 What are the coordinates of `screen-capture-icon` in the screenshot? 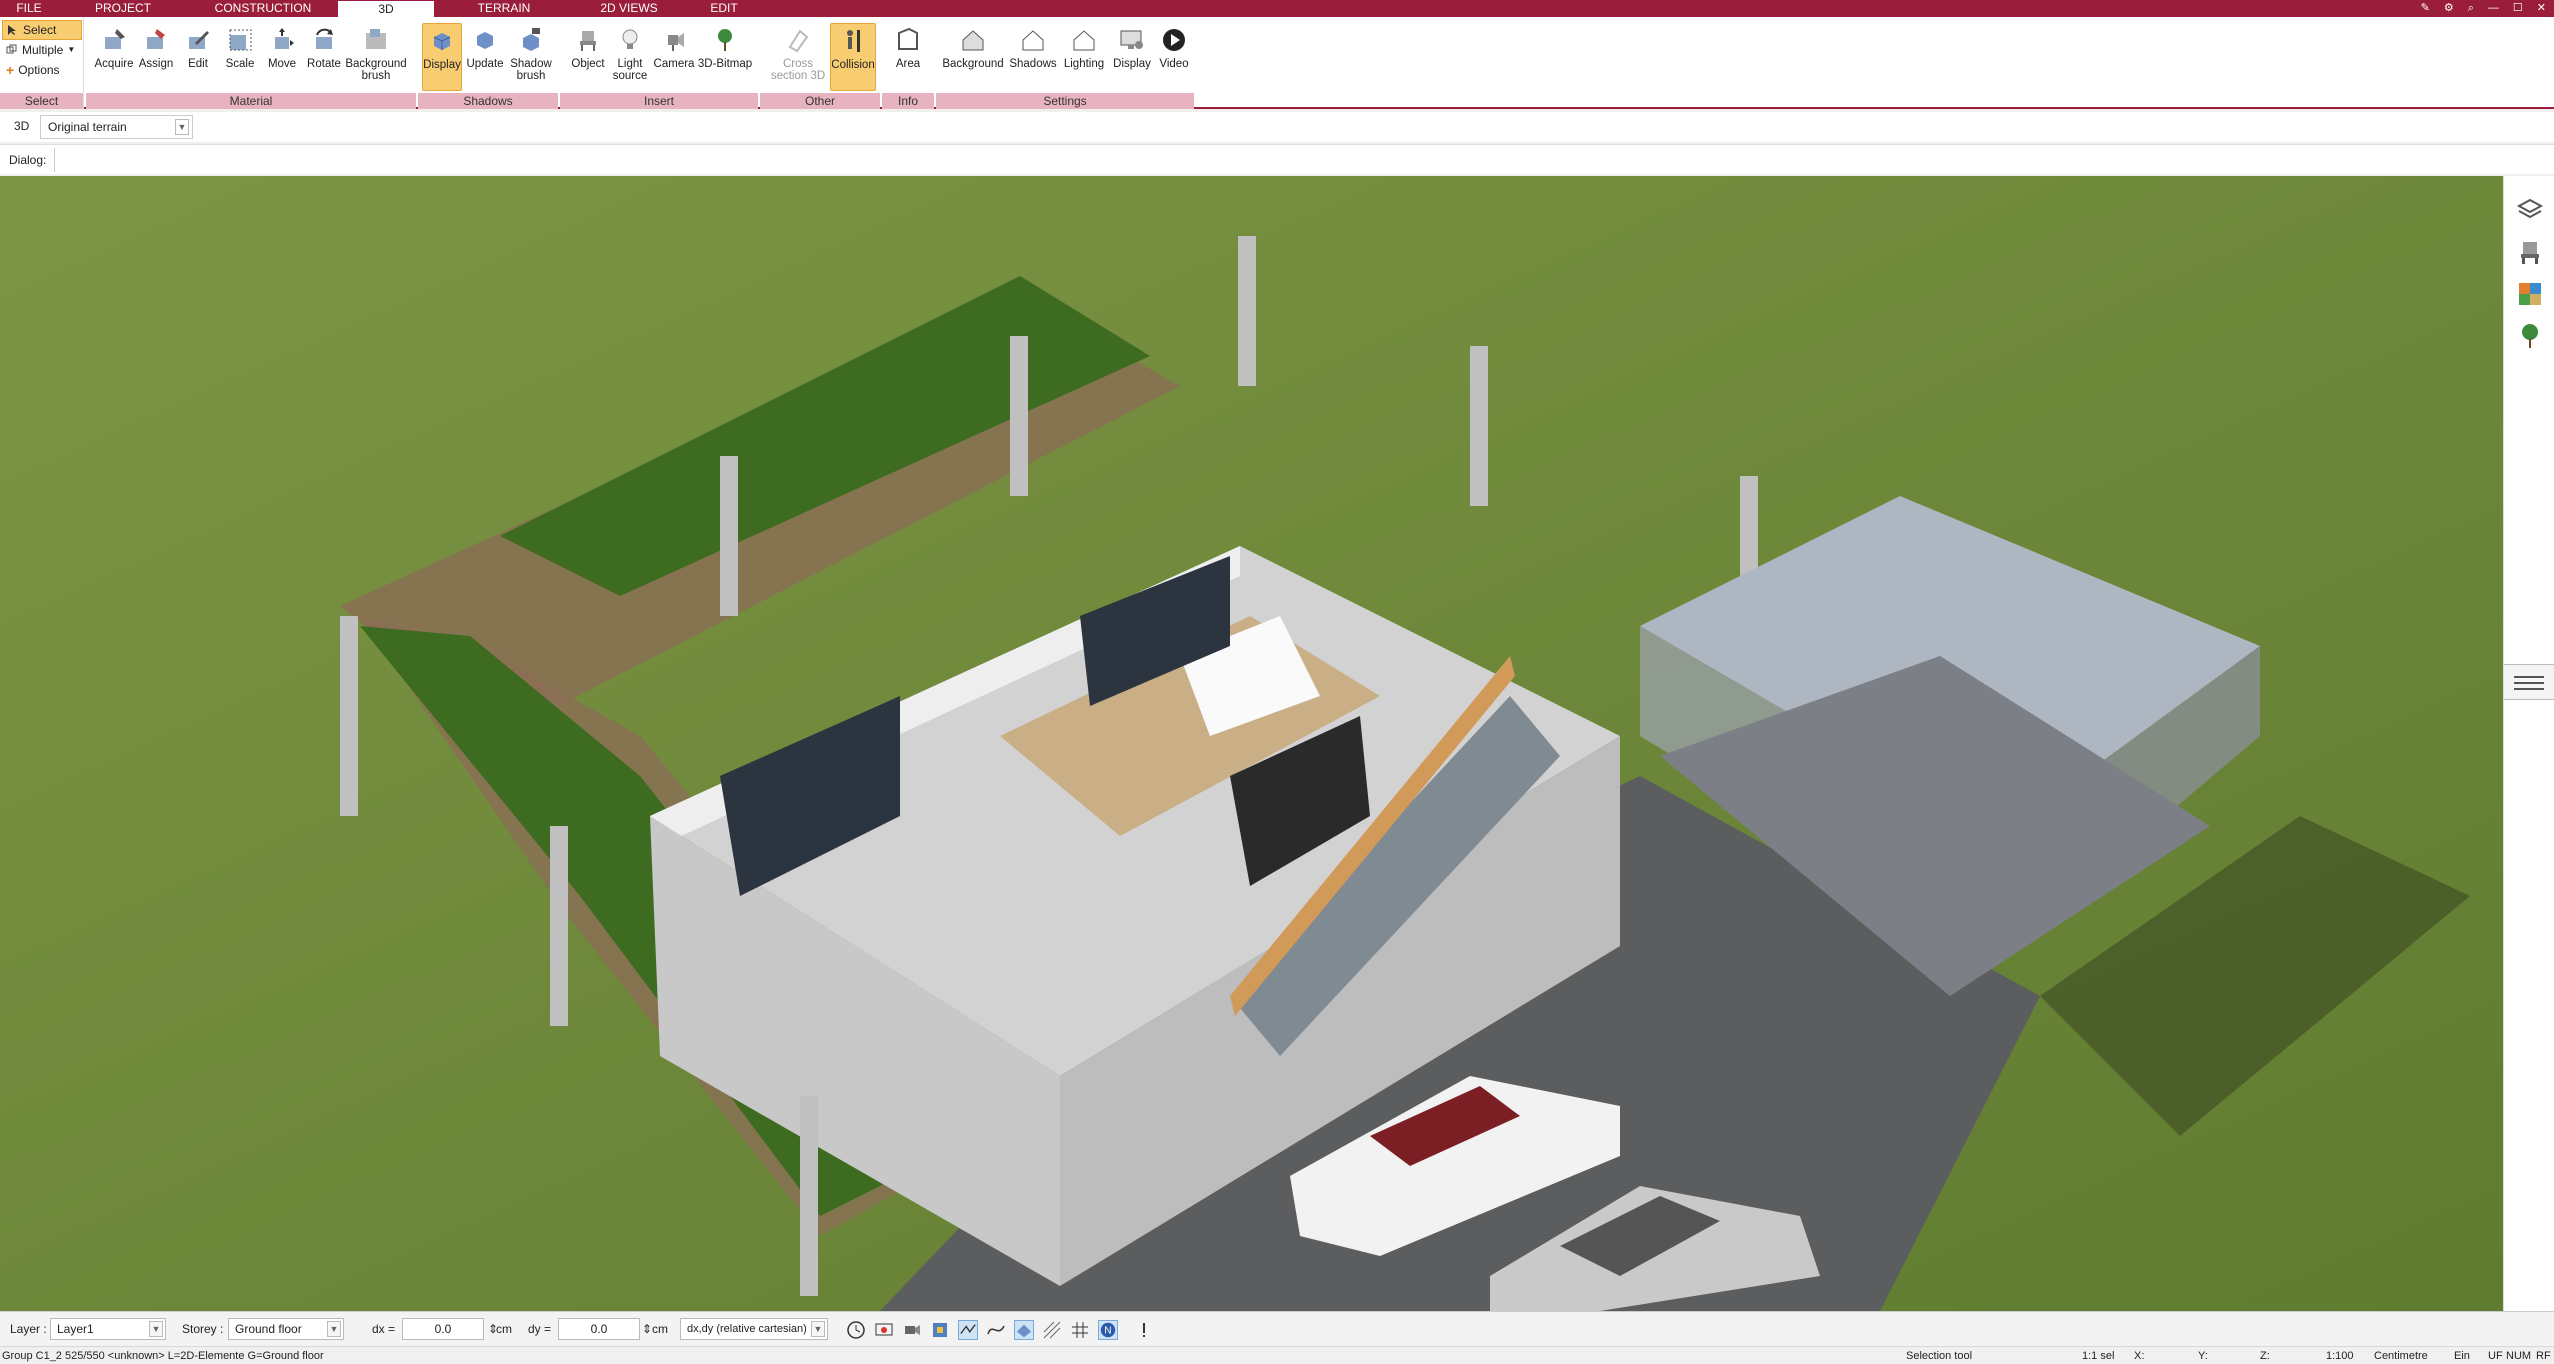 It's located at (884, 1330).